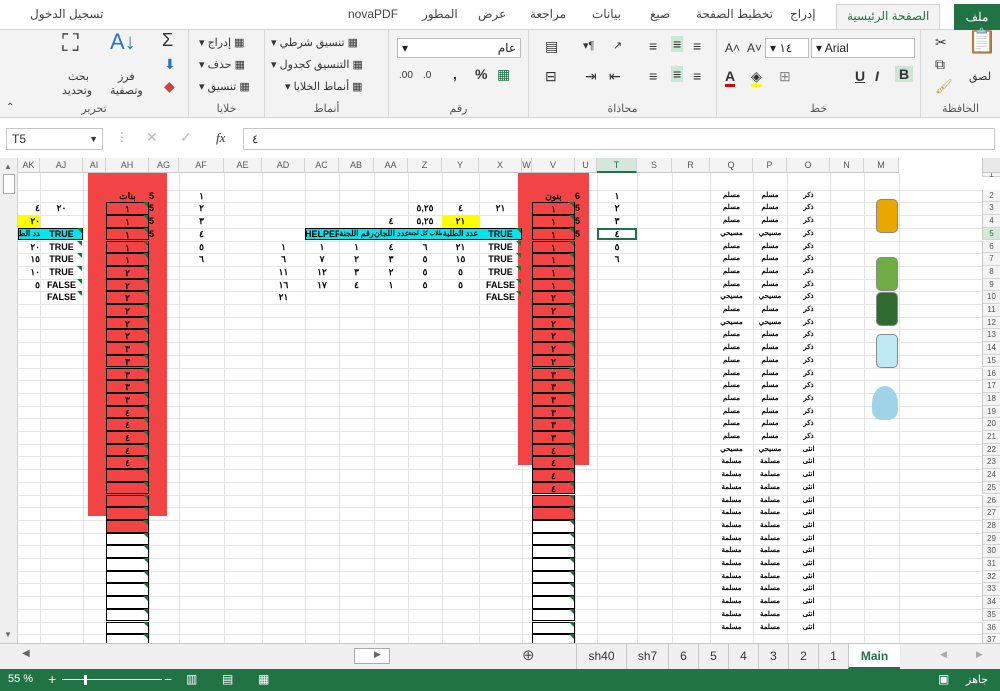 The width and height of the screenshot is (1000, 691). Describe the element at coordinates (78, 76) in the screenshot. I see `find-label: بحث` at that location.